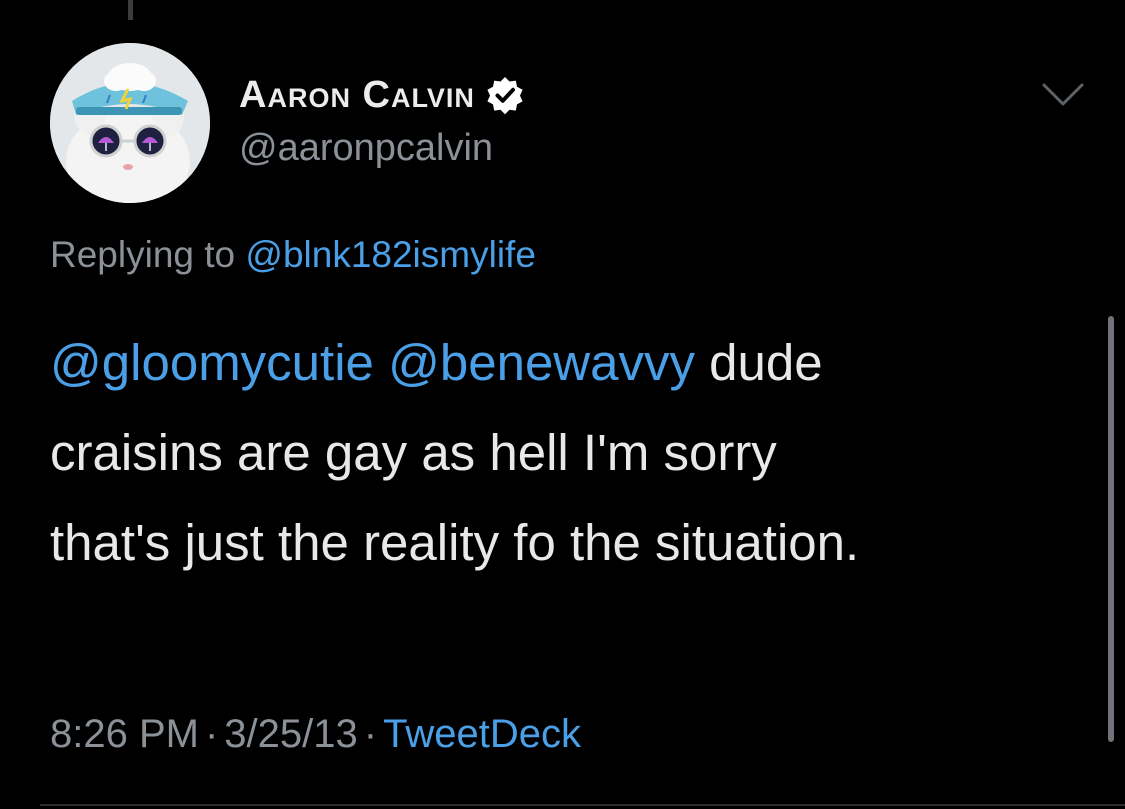  What do you see at coordinates (1063, 95) in the screenshot?
I see `chevron-down-icon` at bounding box center [1063, 95].